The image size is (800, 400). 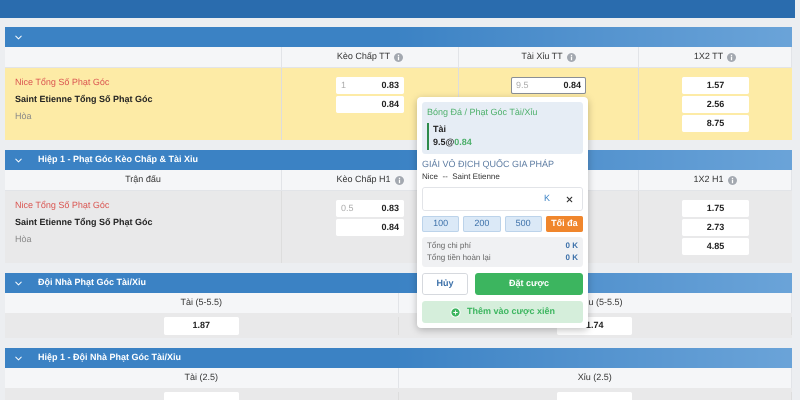 I want to click on odds-field: 9.5 0.84, so click(x=548, y=85).